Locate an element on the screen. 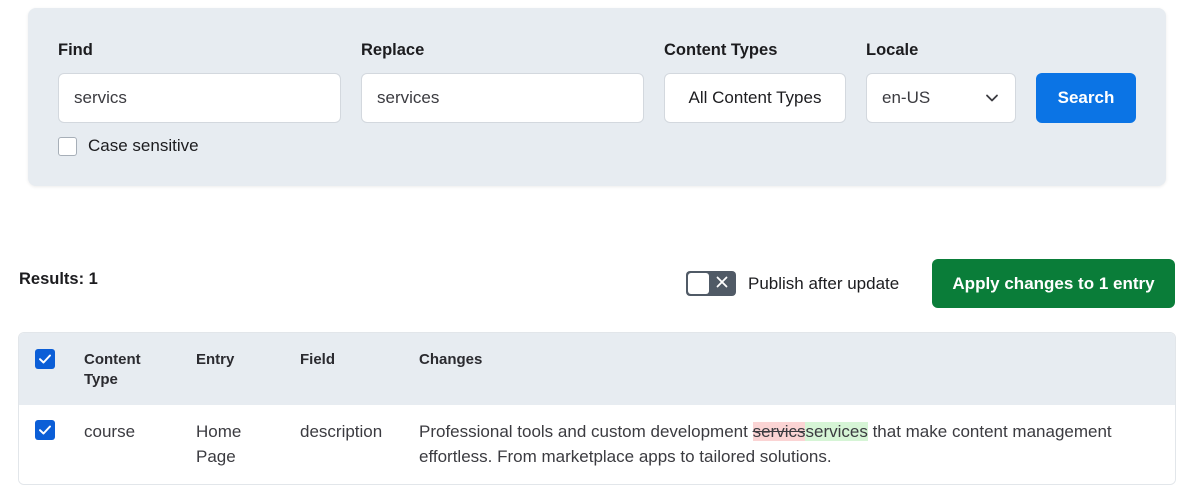 The image size is (1192, 495). publish-toggle-row: Publish after update is located at coordinates (792, 283).